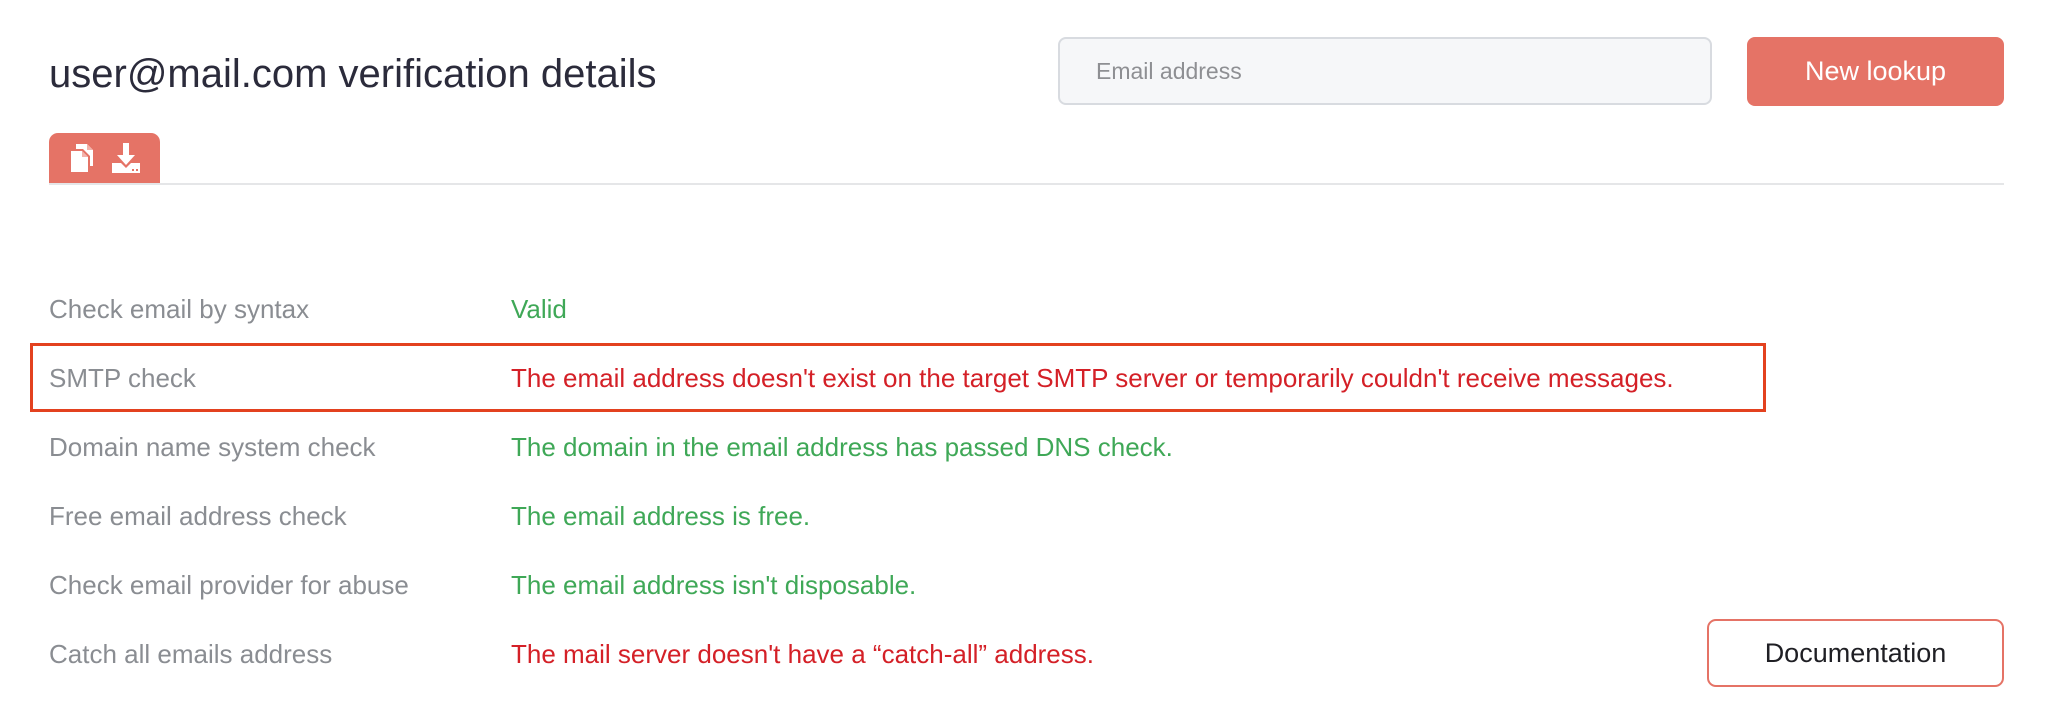 Image resolution: width=2048 pixels, height=727 pixels. Describe the element at coordinates (179, 309) in the screenshot. I see `result-label: Check email by syntax` at that location.